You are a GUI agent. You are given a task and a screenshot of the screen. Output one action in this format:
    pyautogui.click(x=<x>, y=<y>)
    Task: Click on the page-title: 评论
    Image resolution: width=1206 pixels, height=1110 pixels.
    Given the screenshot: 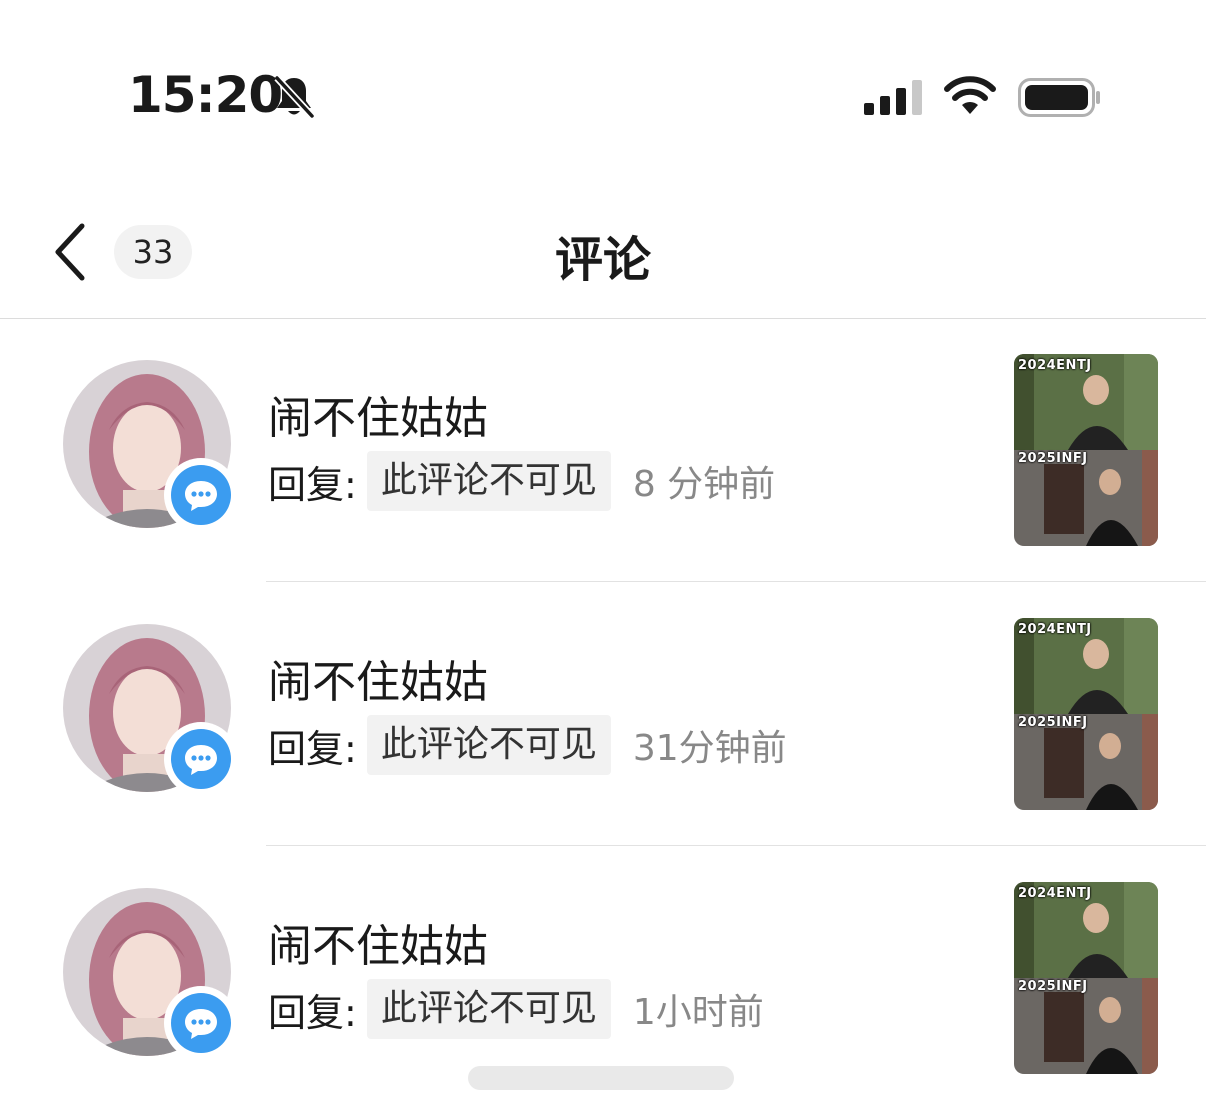 What is the action you would take?
    pyautogui.click(x=602, y=260)
    